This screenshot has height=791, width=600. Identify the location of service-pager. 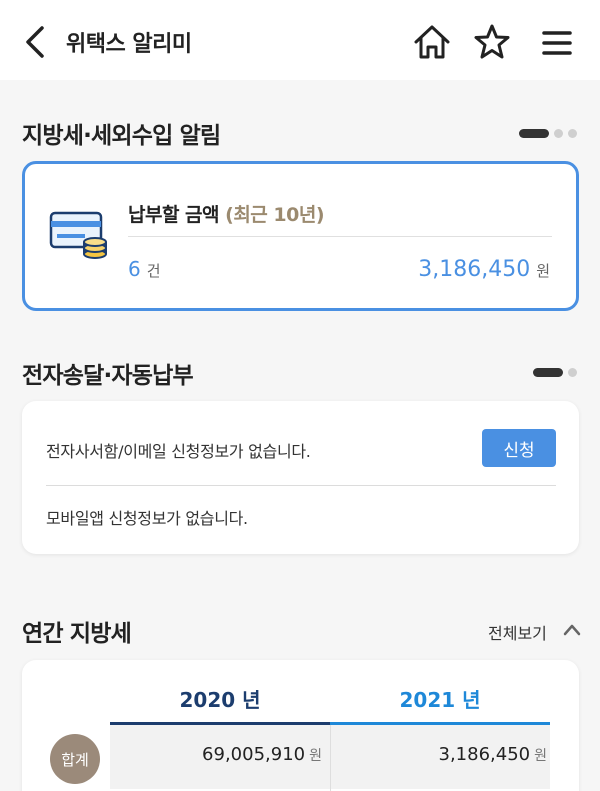
(555, 372).